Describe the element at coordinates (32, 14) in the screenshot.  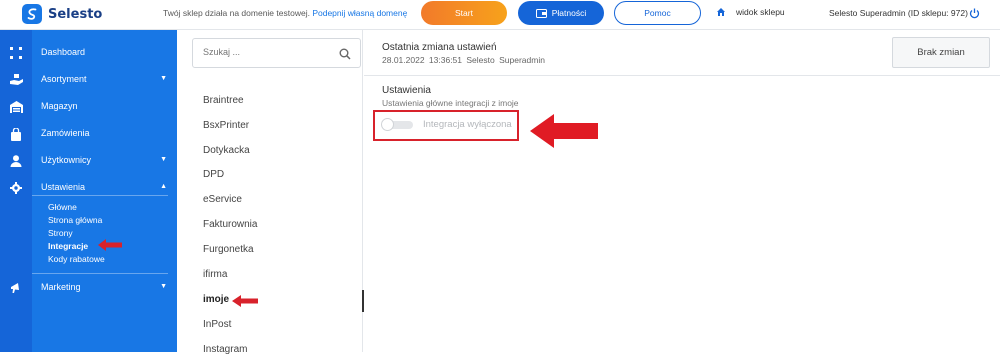
I see `selesto-logo-icon` at that location.